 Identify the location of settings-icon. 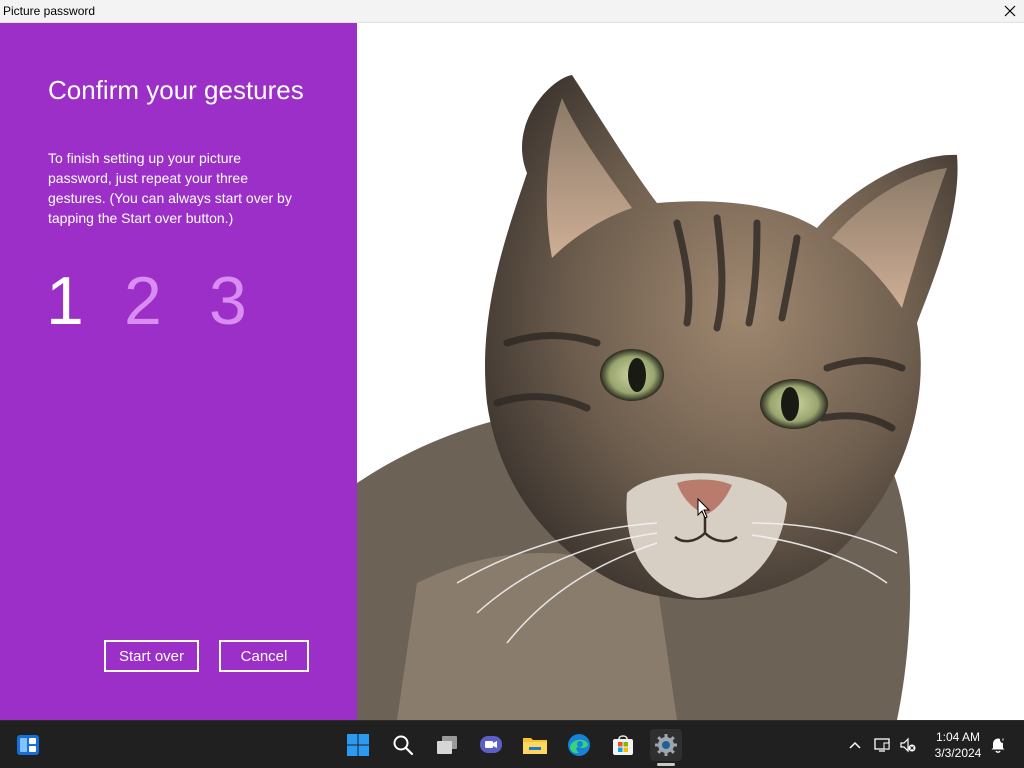
(666, 745).